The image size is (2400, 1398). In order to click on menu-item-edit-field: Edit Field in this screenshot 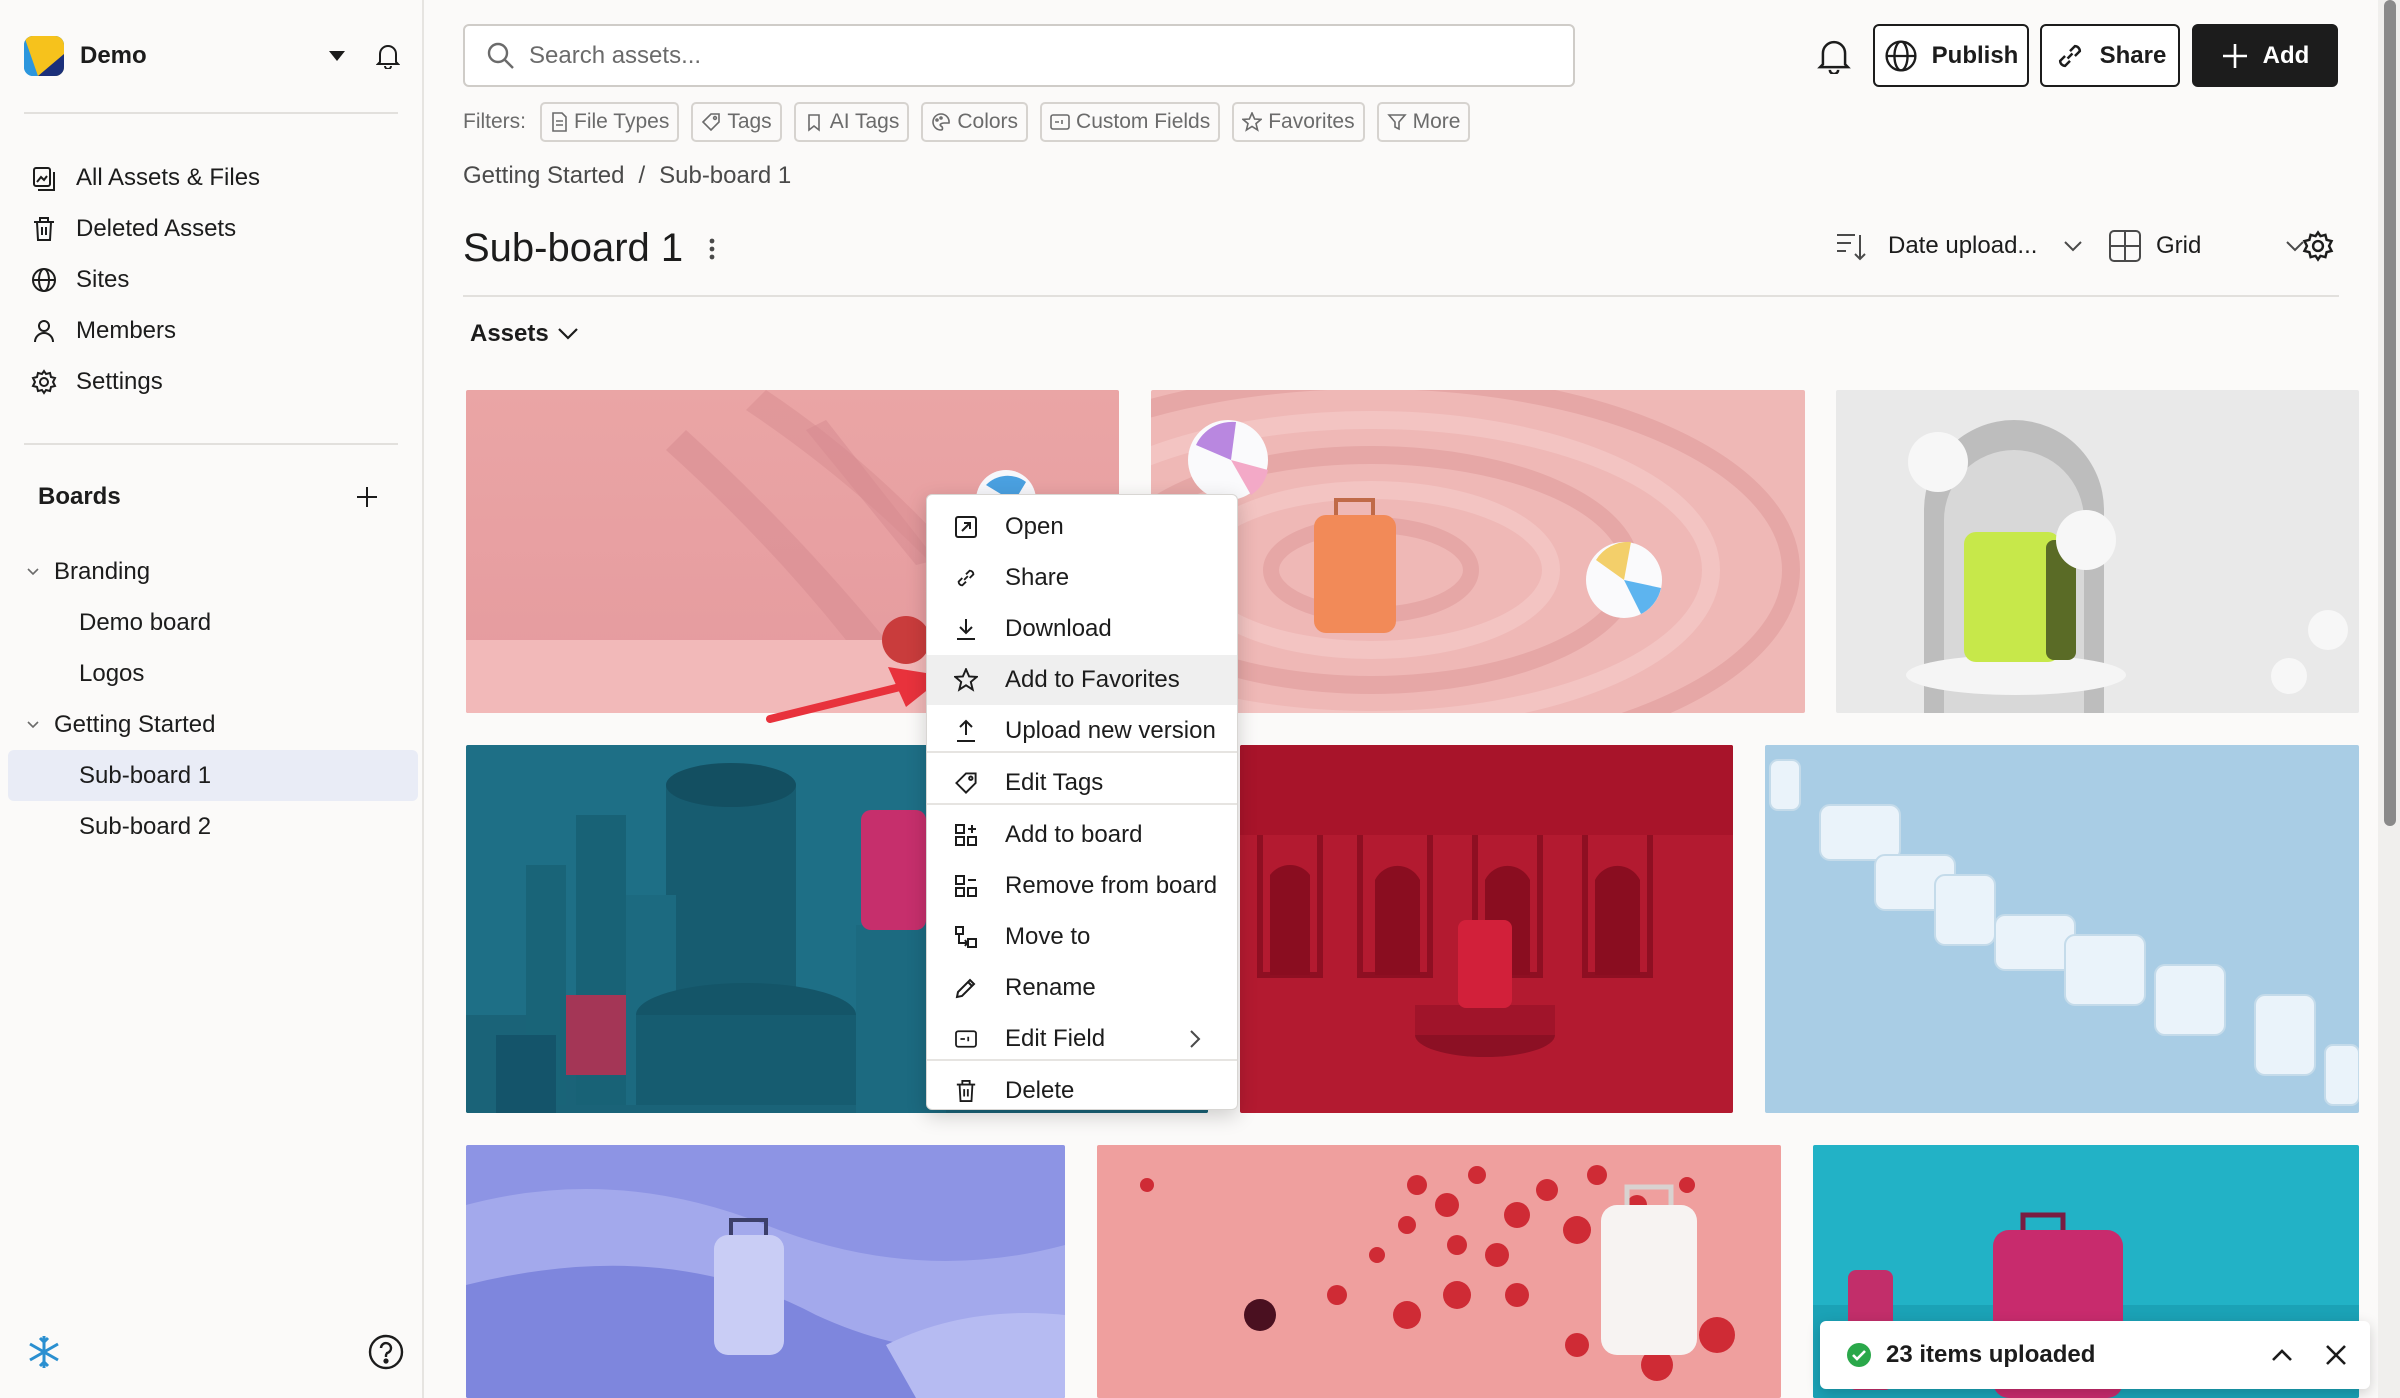, I will do `click(1082, 1039)`.